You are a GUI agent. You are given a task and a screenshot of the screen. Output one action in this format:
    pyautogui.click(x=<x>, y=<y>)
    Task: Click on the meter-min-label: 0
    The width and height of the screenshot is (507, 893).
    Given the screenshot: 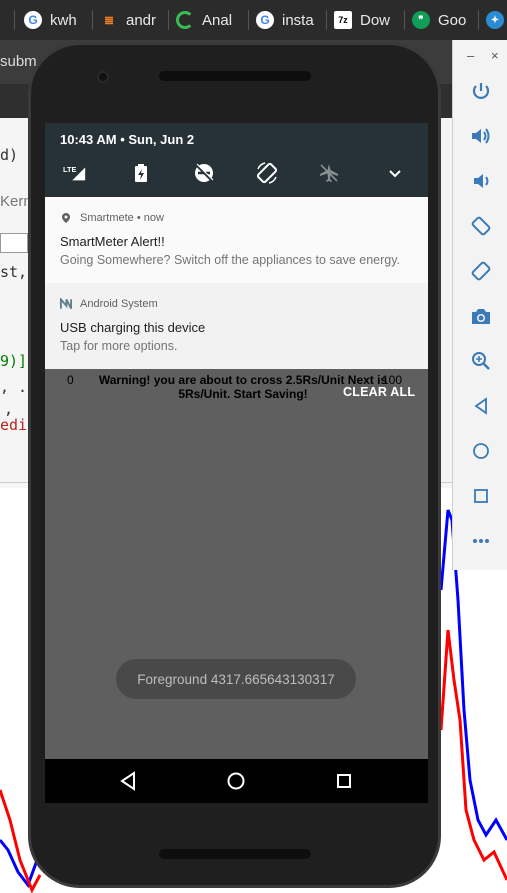 What is the action you would take?
    pyautogui.click(x=70, y=380)
    